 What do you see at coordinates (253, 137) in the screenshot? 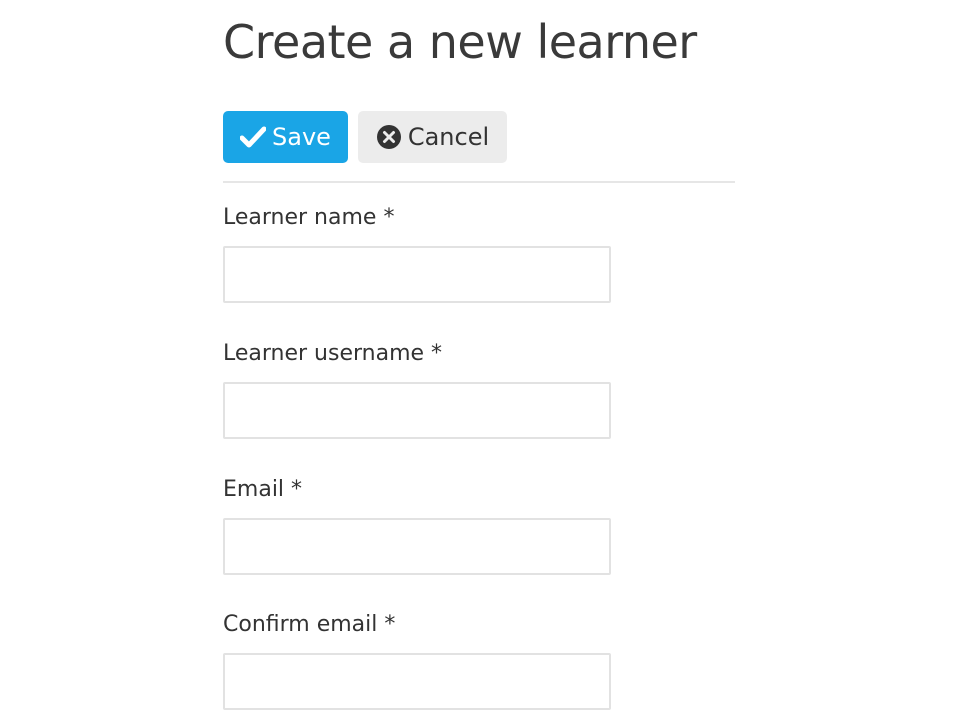
I see `check-icon` at bounding box center [253, 137].